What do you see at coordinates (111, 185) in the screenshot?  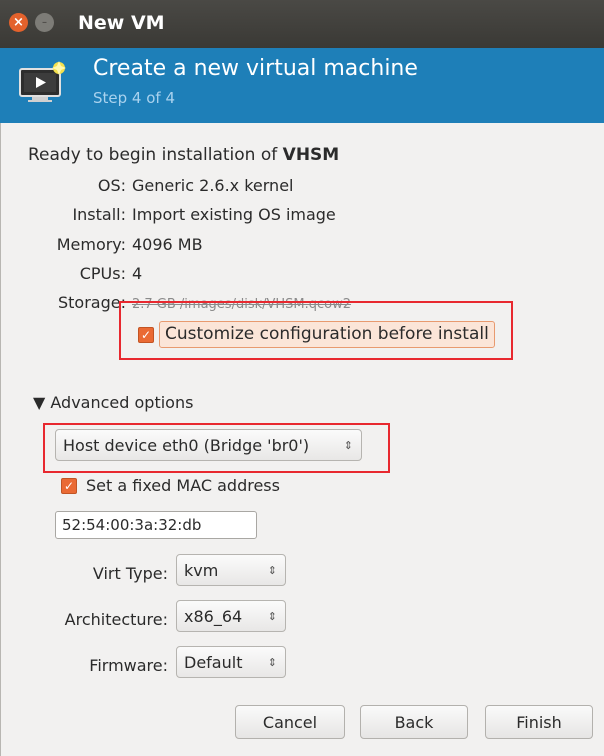 I see `os-label: OS:` at bounding box center [111, 185].